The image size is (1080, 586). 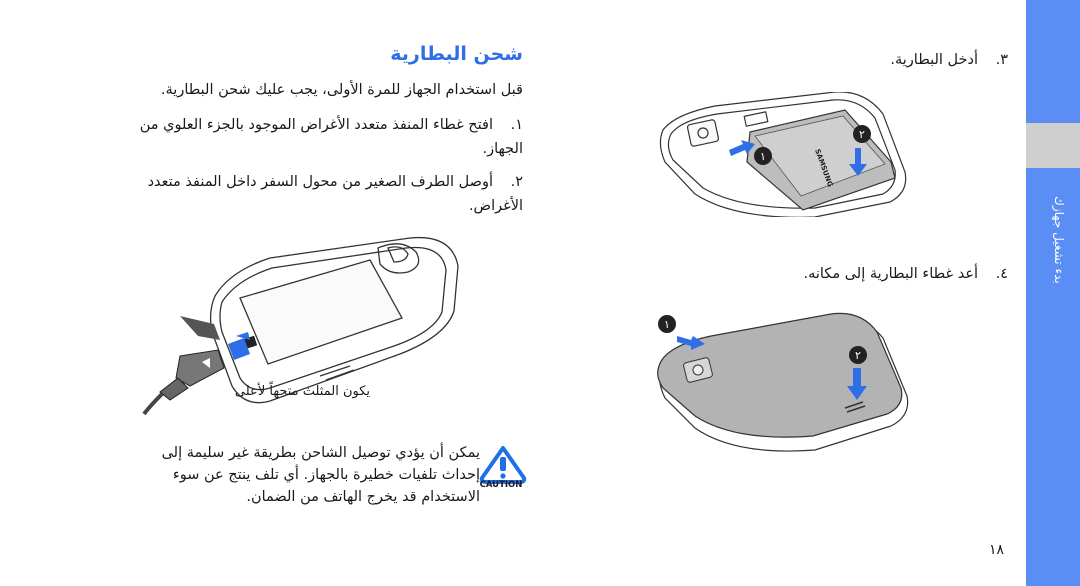 I want to click on step-number: ١., so click(x=516, y=125).